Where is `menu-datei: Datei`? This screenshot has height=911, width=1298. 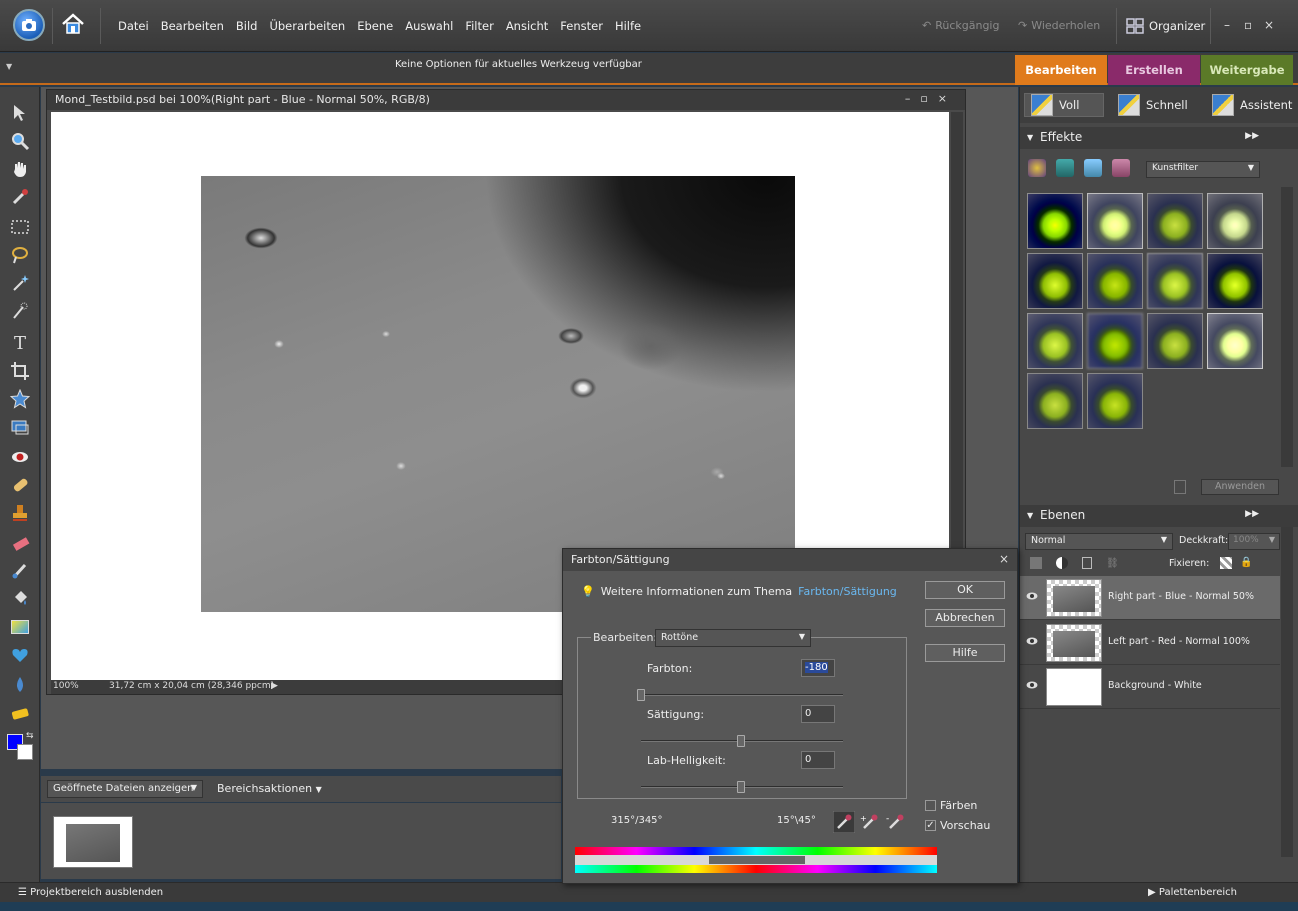 menu-datei: Datei is located at coordinates (133, 26).